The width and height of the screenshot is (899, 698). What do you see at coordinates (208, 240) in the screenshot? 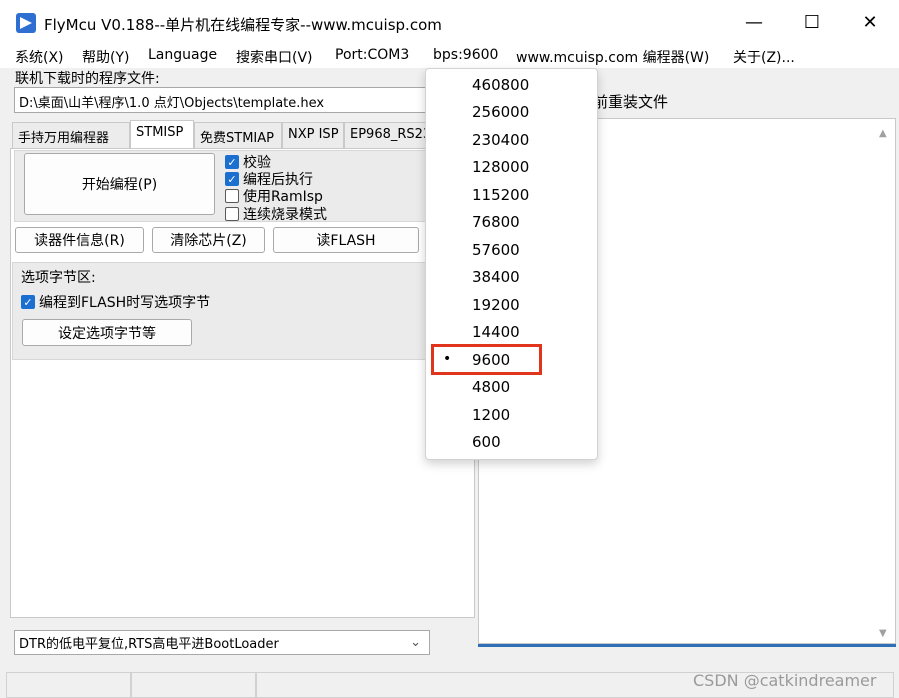
I see `erase-chip-button: 清除芯片(Z)` at bounding box center [208, 240].